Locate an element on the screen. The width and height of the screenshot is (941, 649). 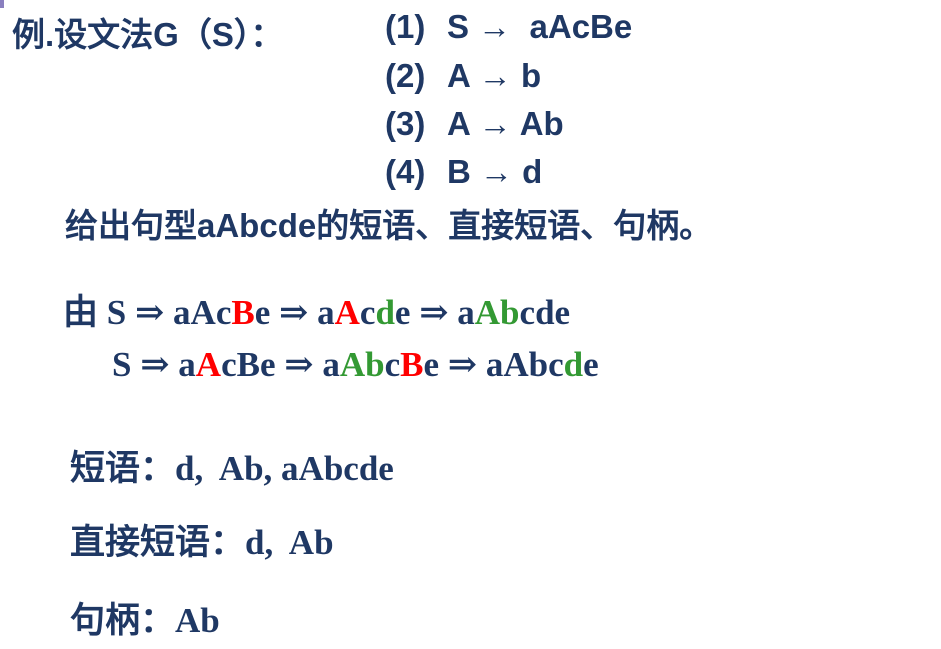
rule-text: A → b is located at coordinates (494, 75).